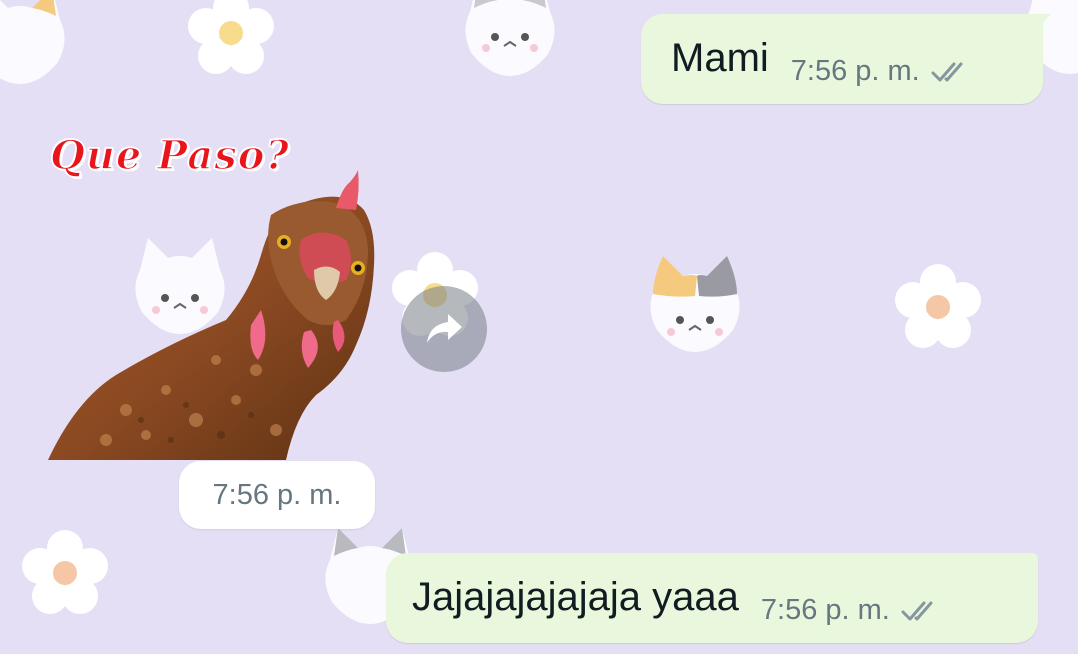  I want to click on bubble-tail, so click(1043, 23).